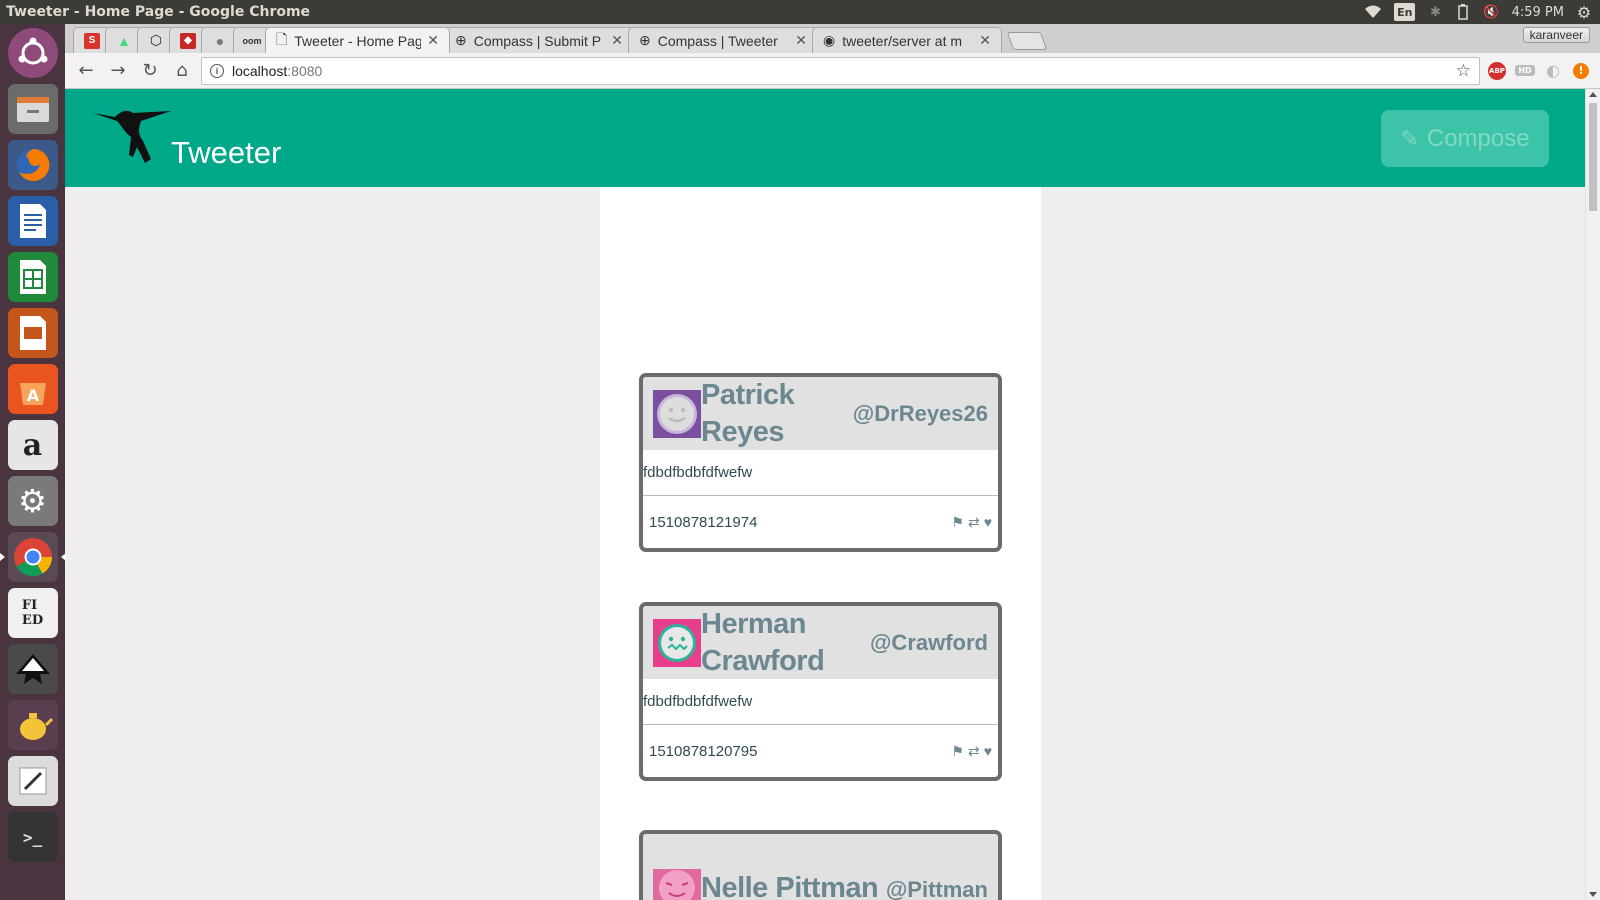 This screenshot has height=900, width=1600. I want to click on edit-icon: ✎, so click(1409, 138).